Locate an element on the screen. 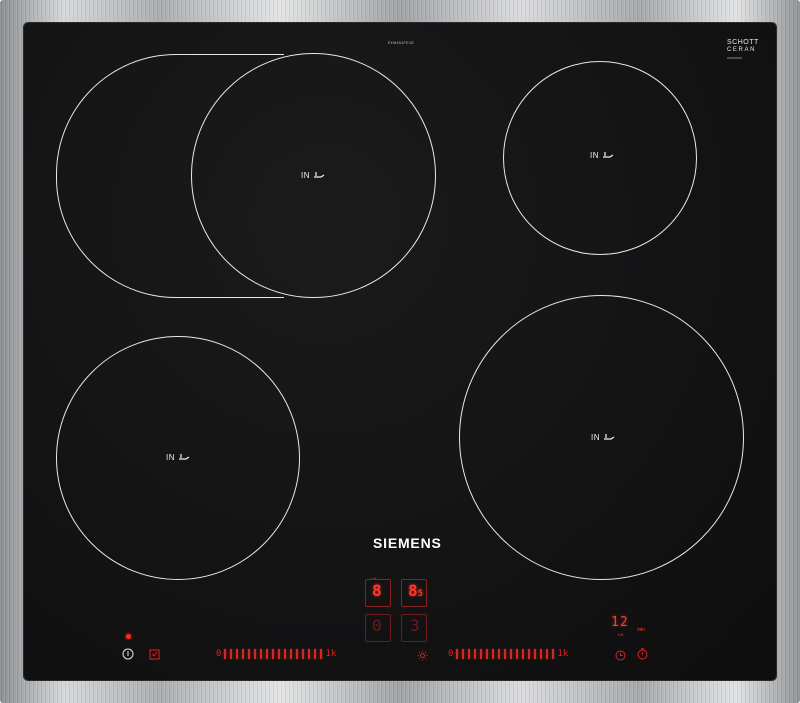 The image size is (800, 703). power-icon is located at coordinates (128, 654).